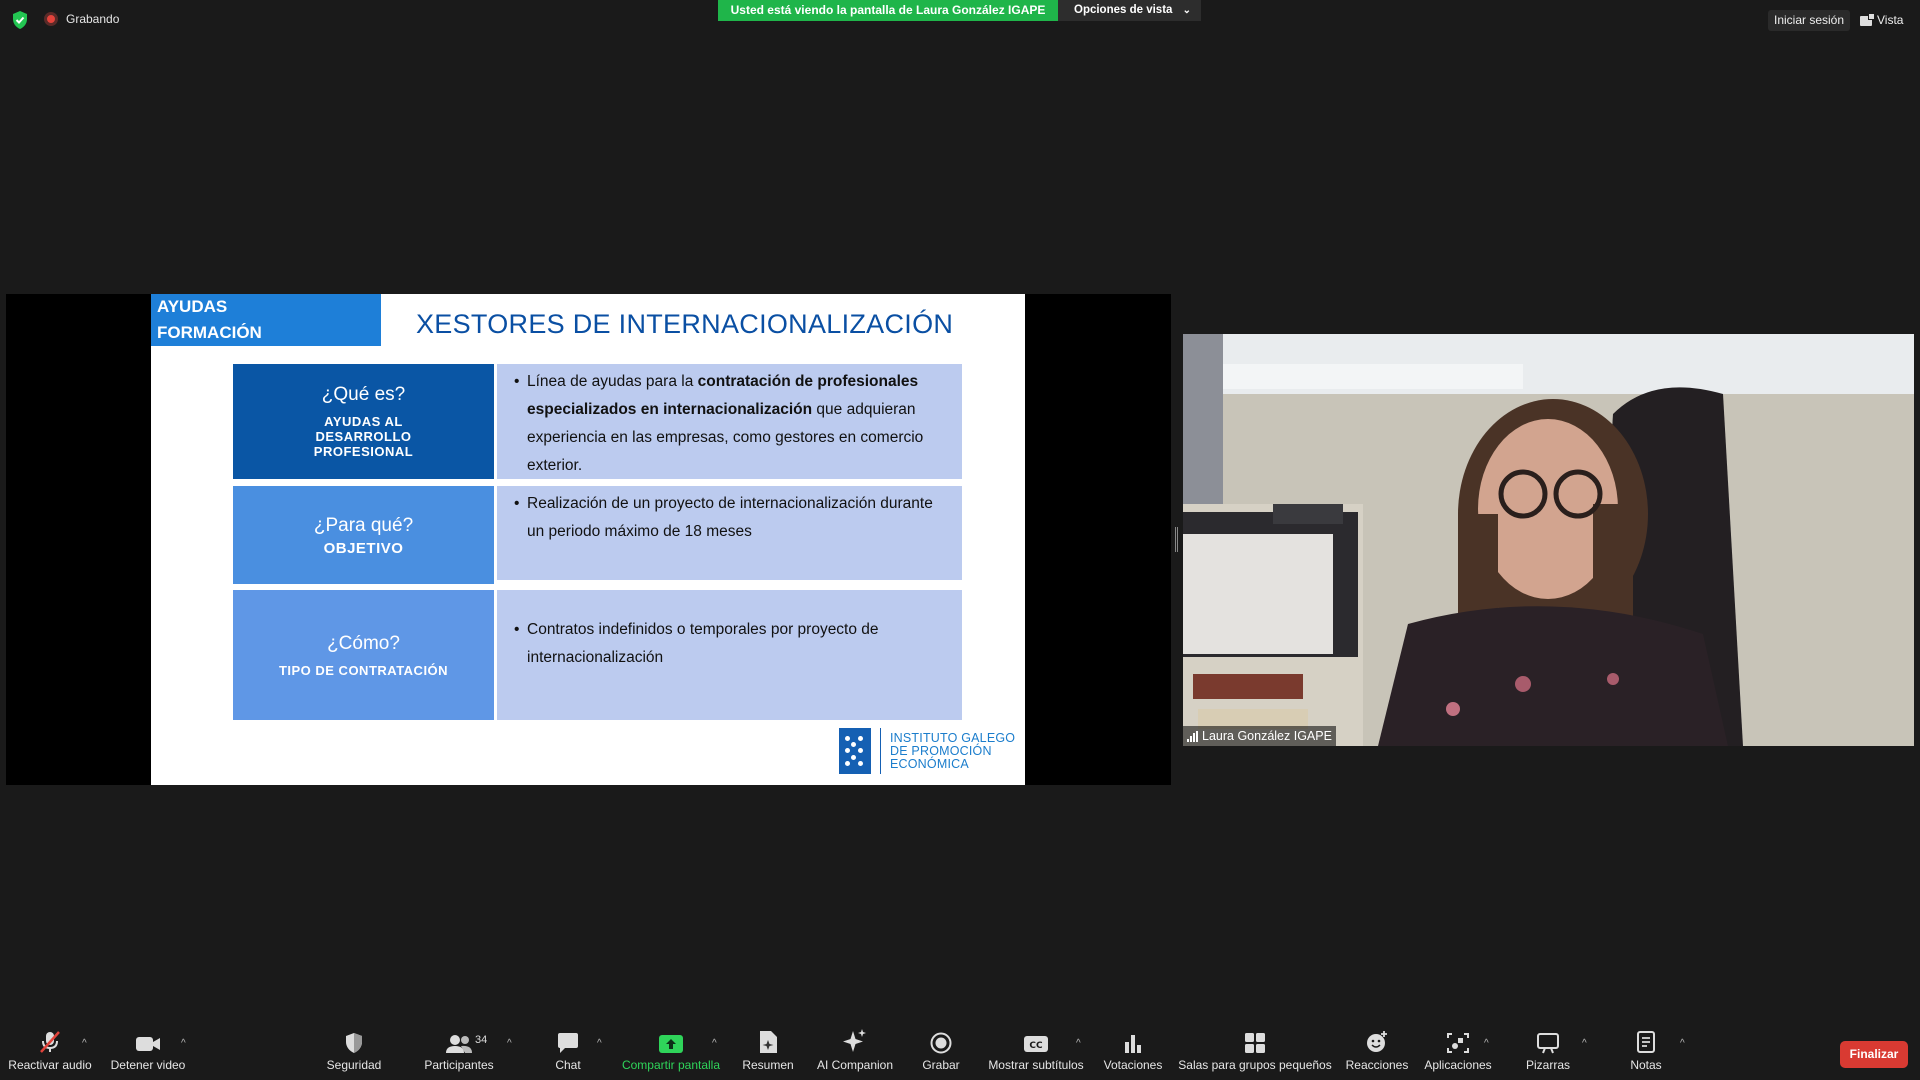 This screenshot has width=1920, height=1080. What do you see at coordinates (599, 1043) in the screenshot?
I see `chat-options-caret: ^` at bounding box center [599, 1043].